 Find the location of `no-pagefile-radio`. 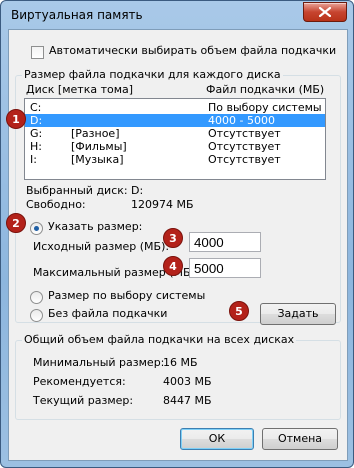

no-pagefile-radio is located at coordinates (36, 315).